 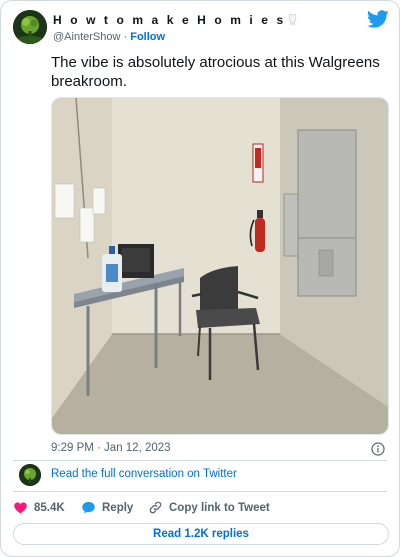 I want to click on reply-button: Reply, so click(x=107, y=507).